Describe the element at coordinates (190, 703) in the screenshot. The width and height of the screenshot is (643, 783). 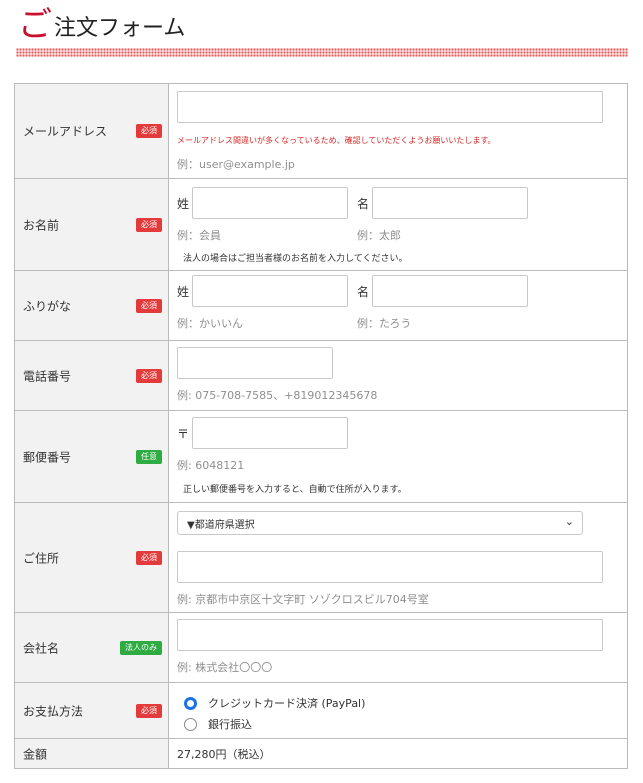
I see `radio-paypal` at that location.